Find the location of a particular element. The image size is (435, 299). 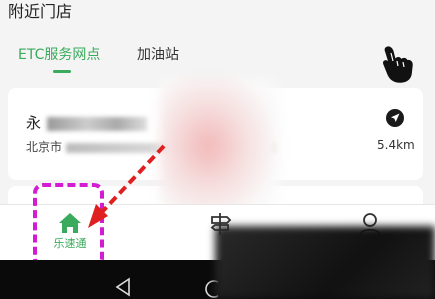

store-type-tabs: ETC服务网点 加油站 is located at coordinates (217, 58).